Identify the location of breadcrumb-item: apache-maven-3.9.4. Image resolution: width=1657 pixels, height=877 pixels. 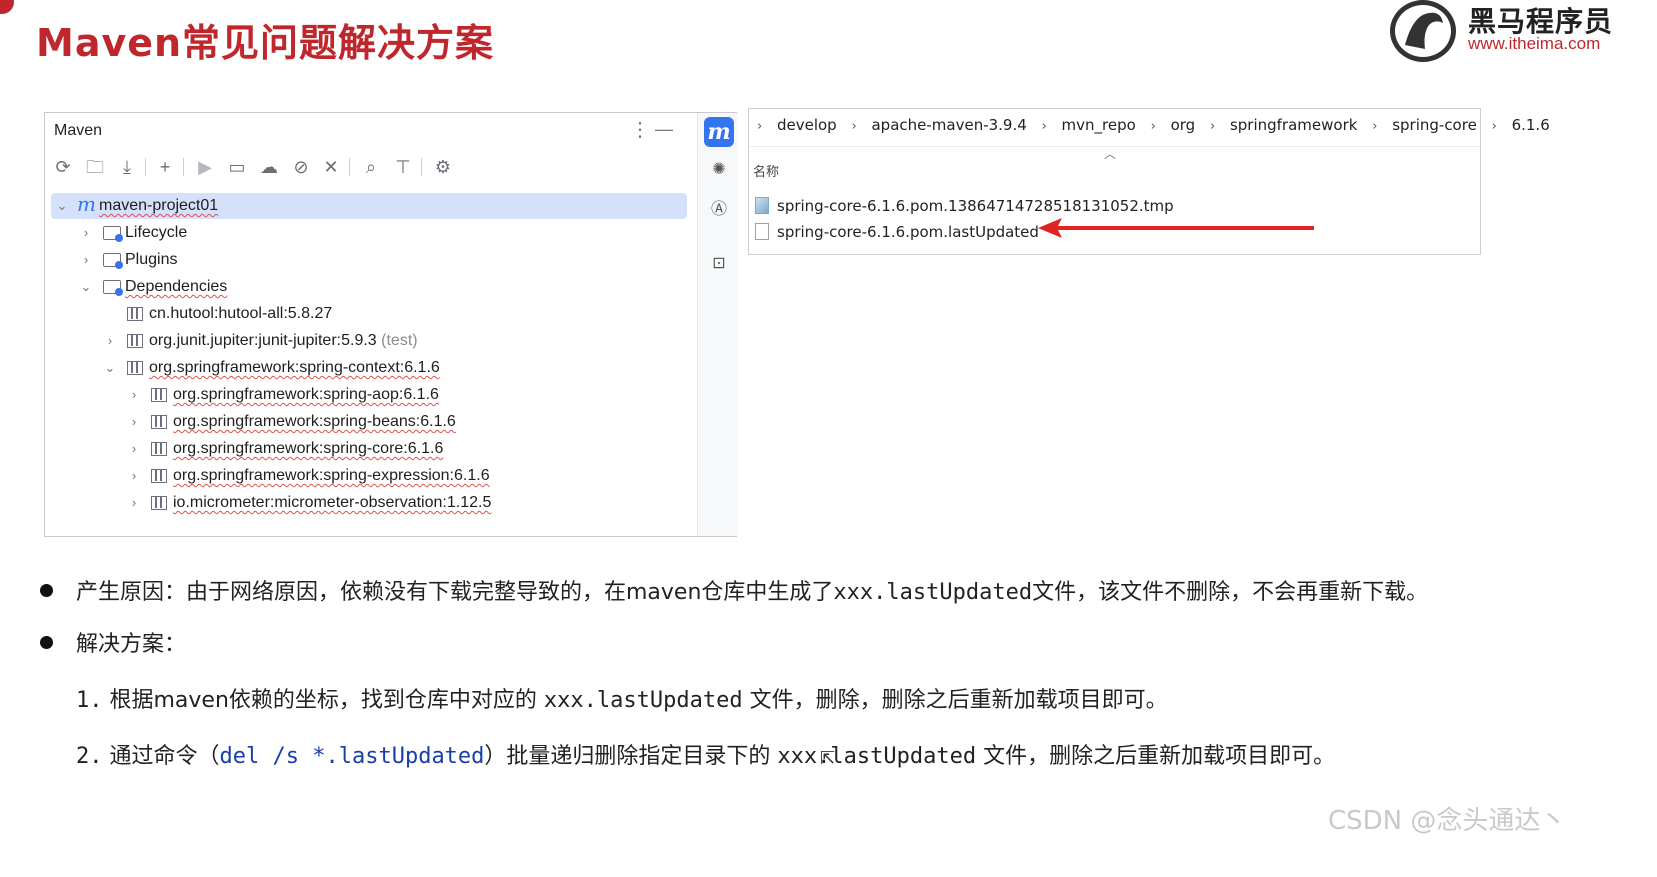
(948, 125).